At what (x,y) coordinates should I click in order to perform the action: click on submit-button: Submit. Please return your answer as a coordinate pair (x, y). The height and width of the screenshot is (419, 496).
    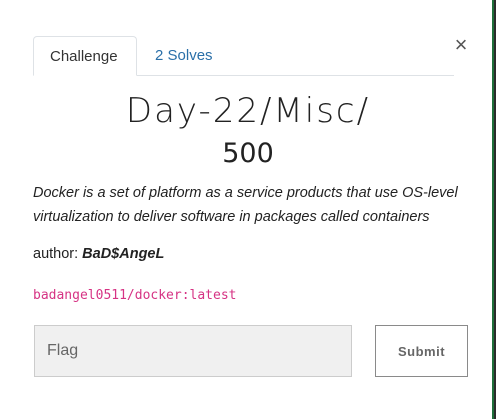
    Looking at the image, I should click on (421, 351).